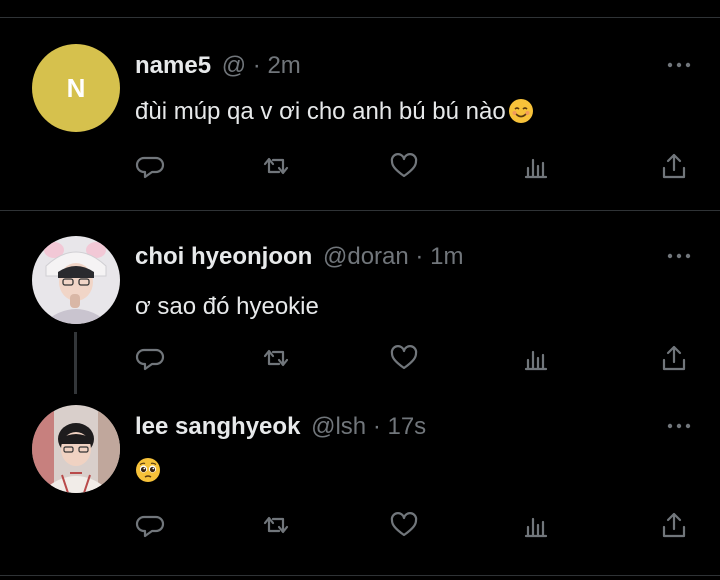 The width and height of the screenshot is (720, 580). What do you see at coordinates (360, 575) in the screenshot?
I see `divider-bottom` at bounding box center [360, 575].